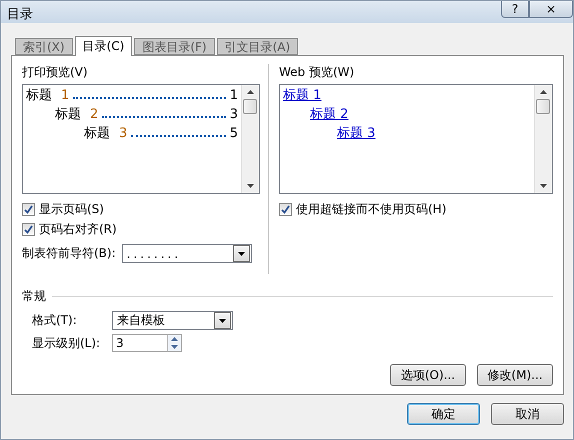 The width and height of the screenshot is (574, 440). I want to click on tab: 图表目录(F), so click(174, 46).